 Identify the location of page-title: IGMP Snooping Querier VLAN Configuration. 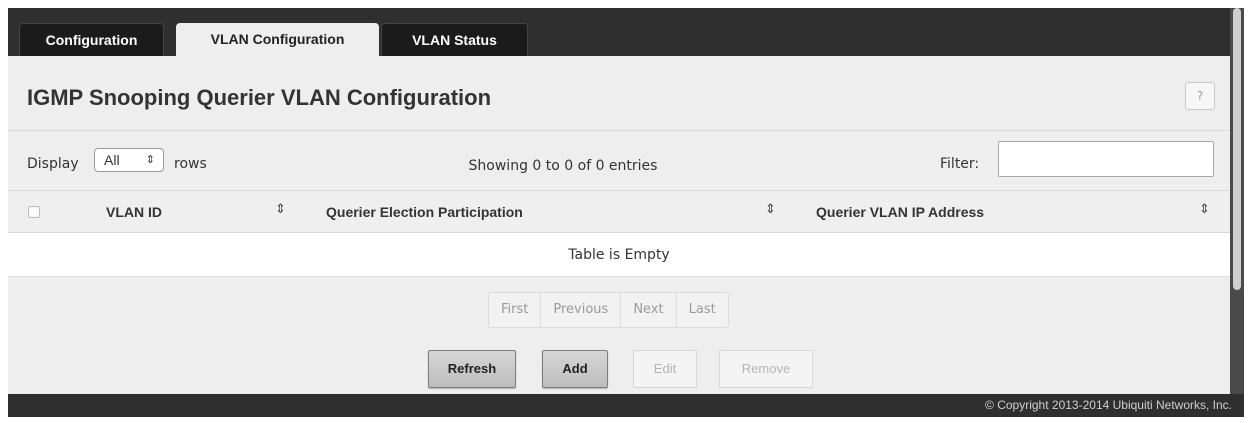
(259, 97).